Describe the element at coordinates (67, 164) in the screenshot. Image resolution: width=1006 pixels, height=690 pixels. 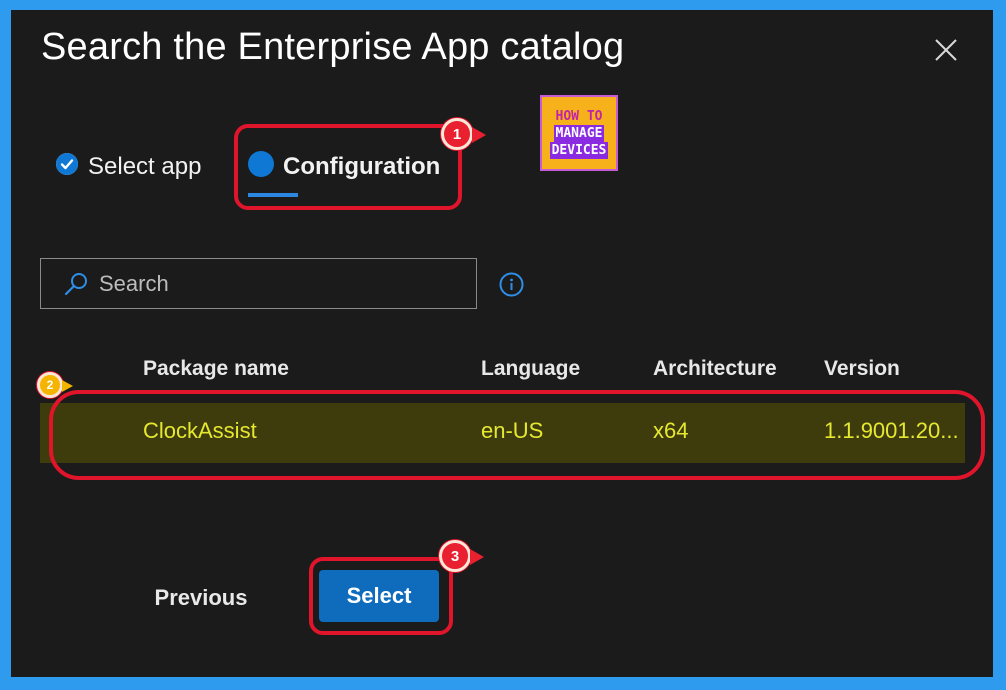
I see `check-circle-icon` at that location.